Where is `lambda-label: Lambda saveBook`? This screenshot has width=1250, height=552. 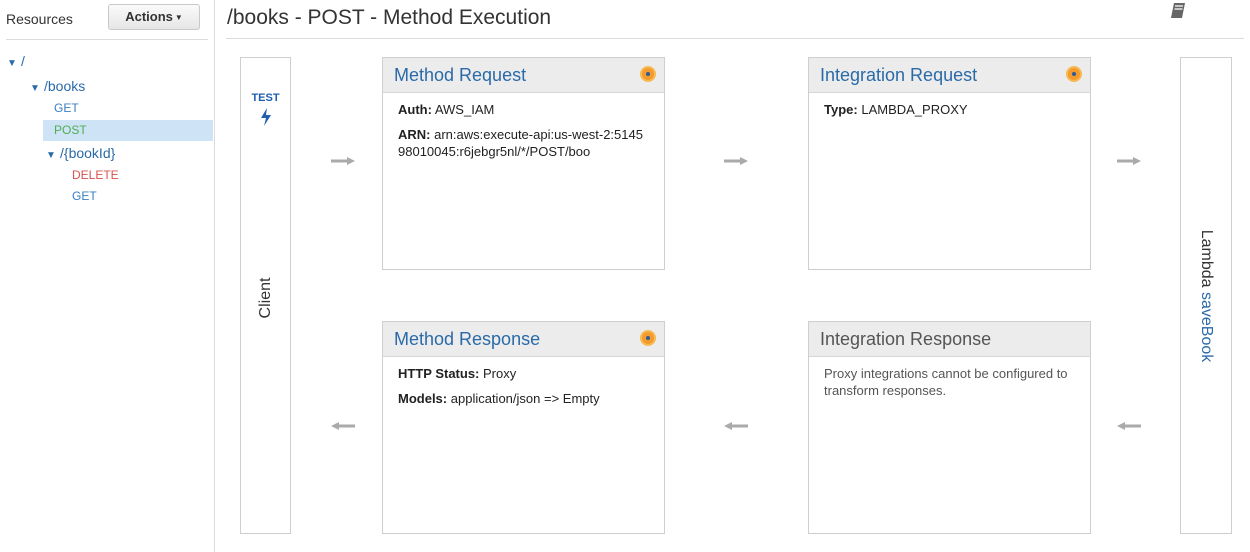
lambda-label: Lambda saveBook is located at coordinates (1206, 296).